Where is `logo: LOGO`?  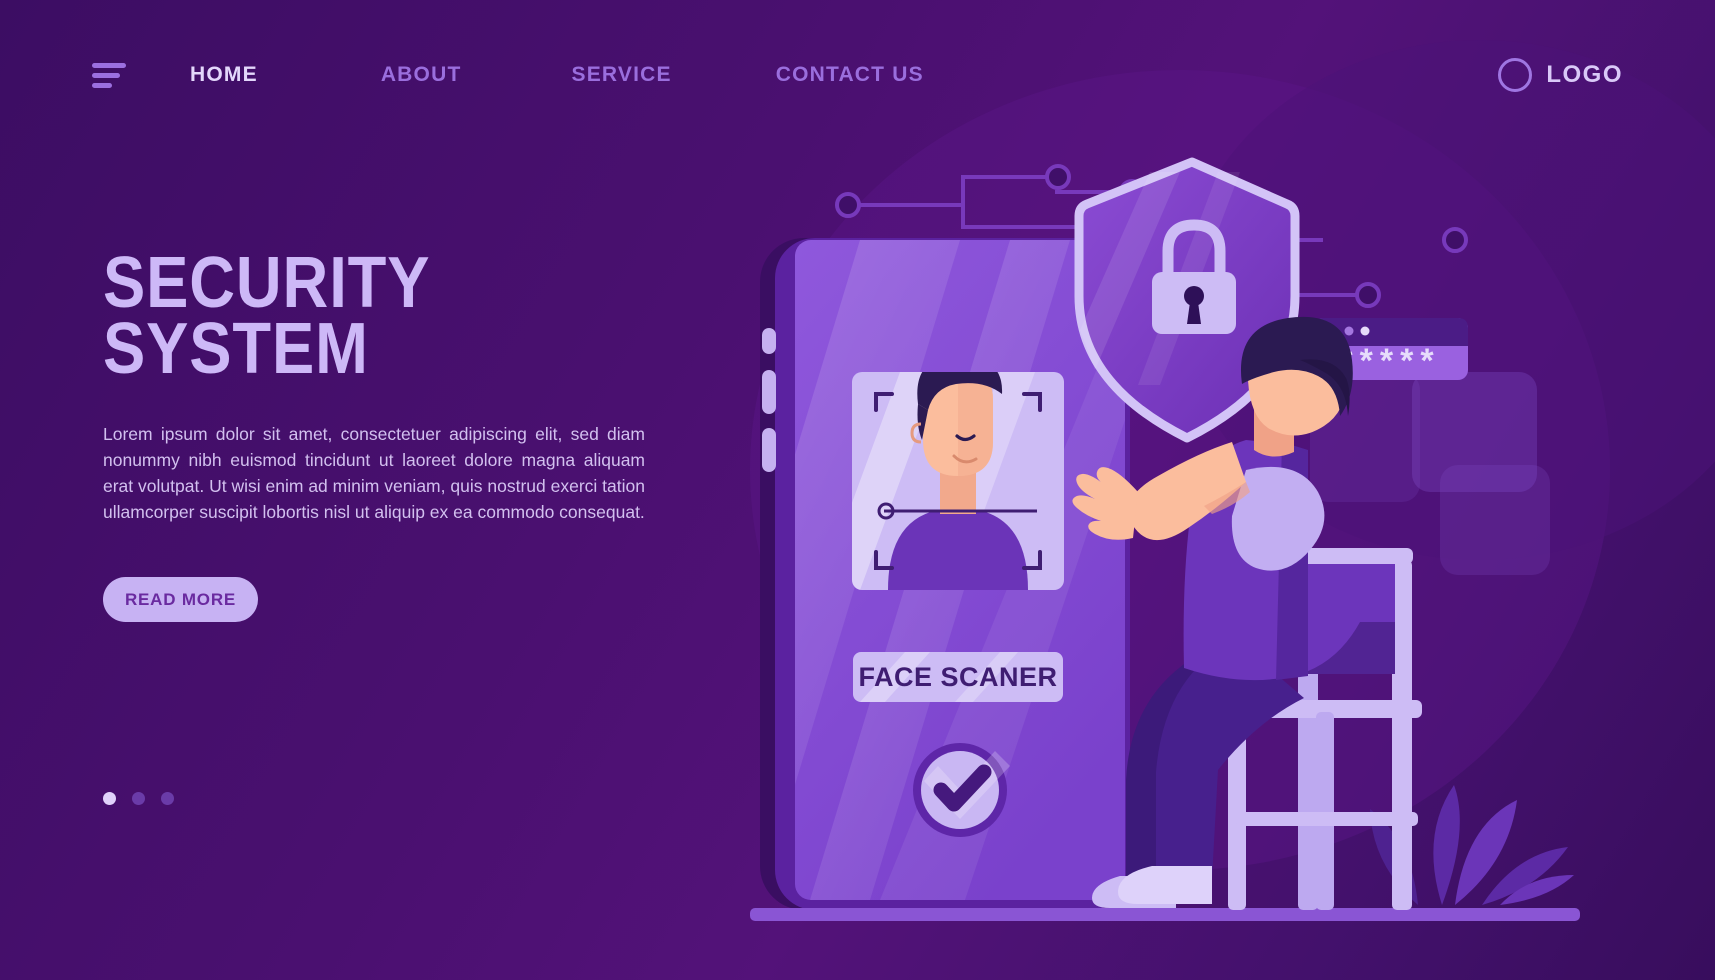 logo: LOGO is located at coordinates (1560, 75).